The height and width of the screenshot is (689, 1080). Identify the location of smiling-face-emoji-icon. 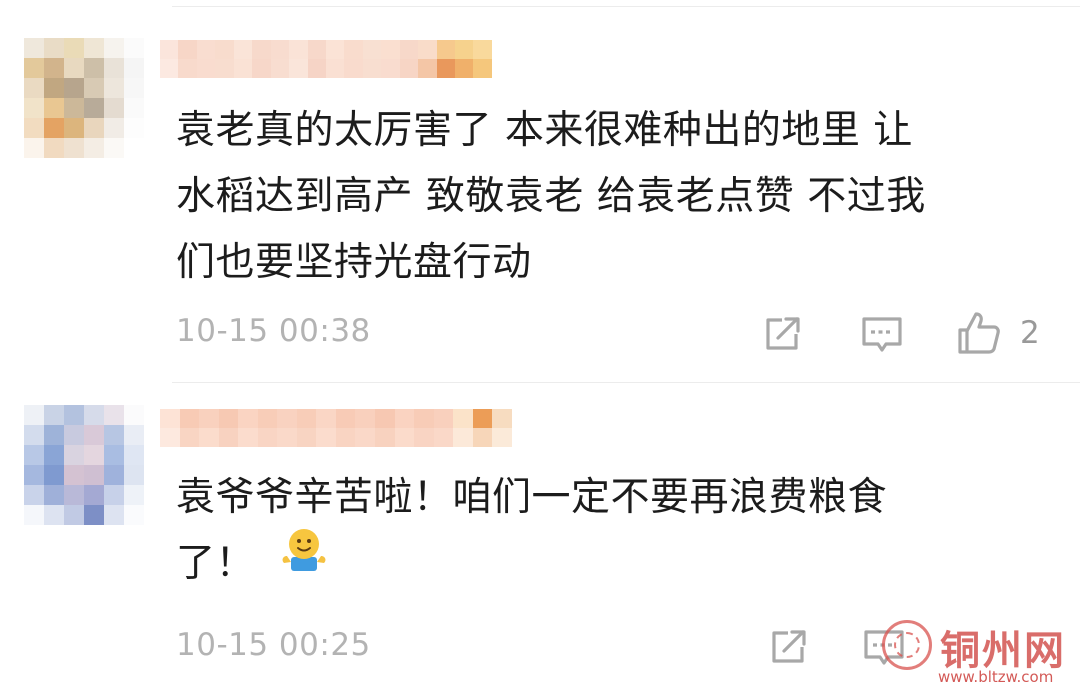
(304, 559).